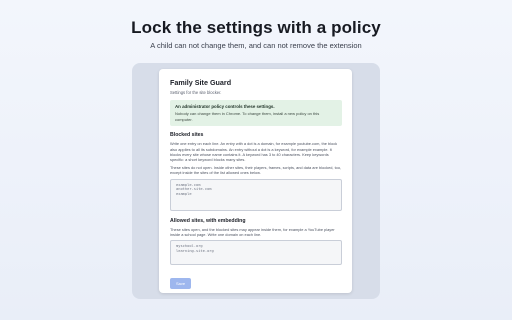  What do you see at coordinates (196, 92) in the screenshot?
I see `settings-subtitle: Settings for the site blocker.` at bounding box center [196, 92].